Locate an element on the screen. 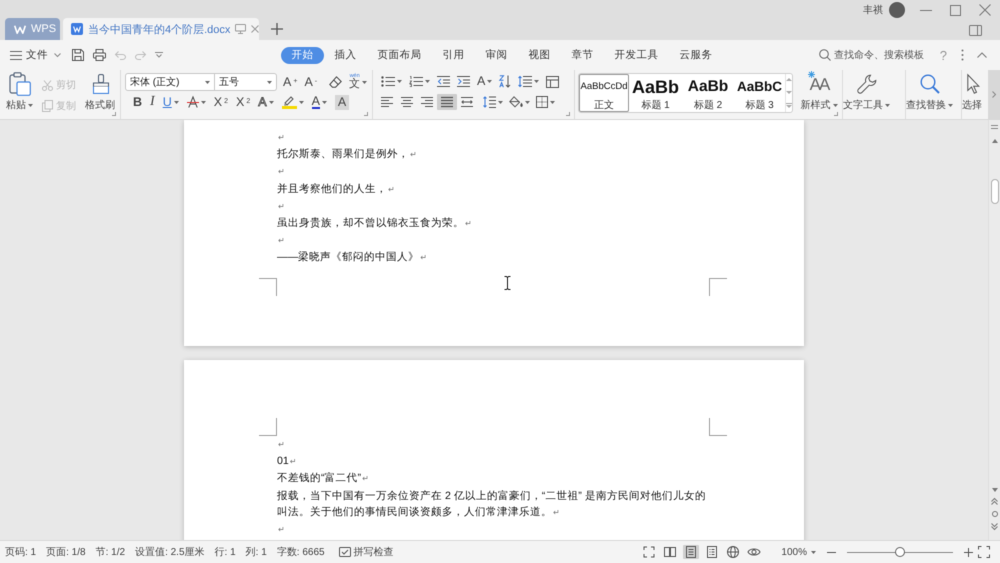  strikethrough-icon is located at coordinates (192, 102).